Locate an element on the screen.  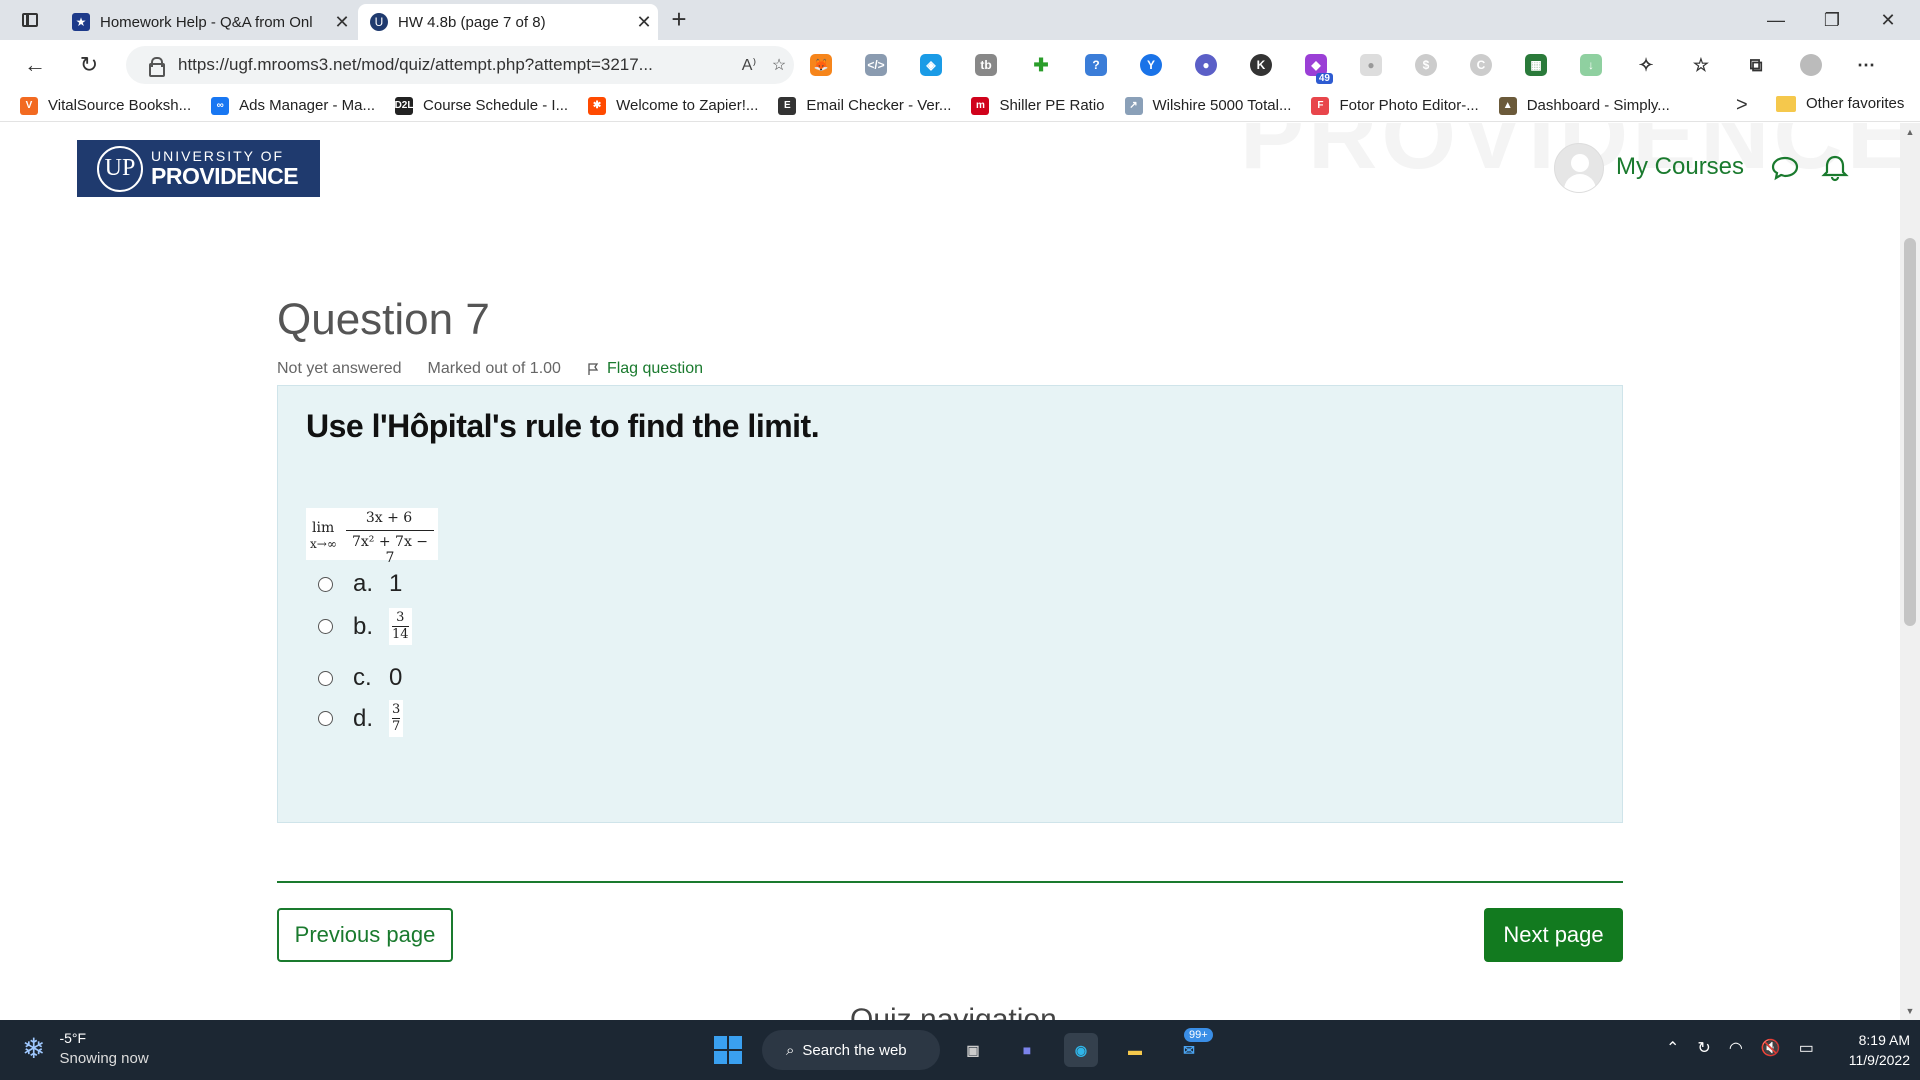
download-extension-icon: ↓ is located at coordinates (1591, 65).